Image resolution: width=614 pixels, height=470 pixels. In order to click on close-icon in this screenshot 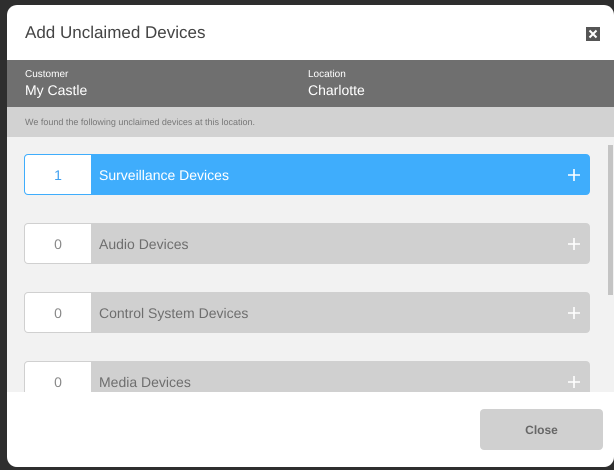, I will do `click(593, 33)`.